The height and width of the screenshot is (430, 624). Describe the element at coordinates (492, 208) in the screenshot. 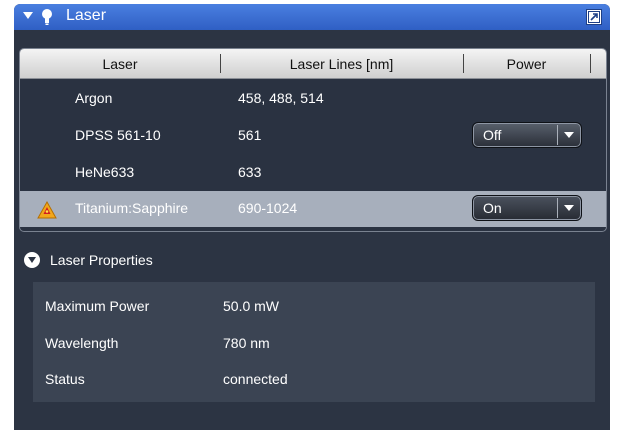

I see `power-dropdown-value: On` at that location.